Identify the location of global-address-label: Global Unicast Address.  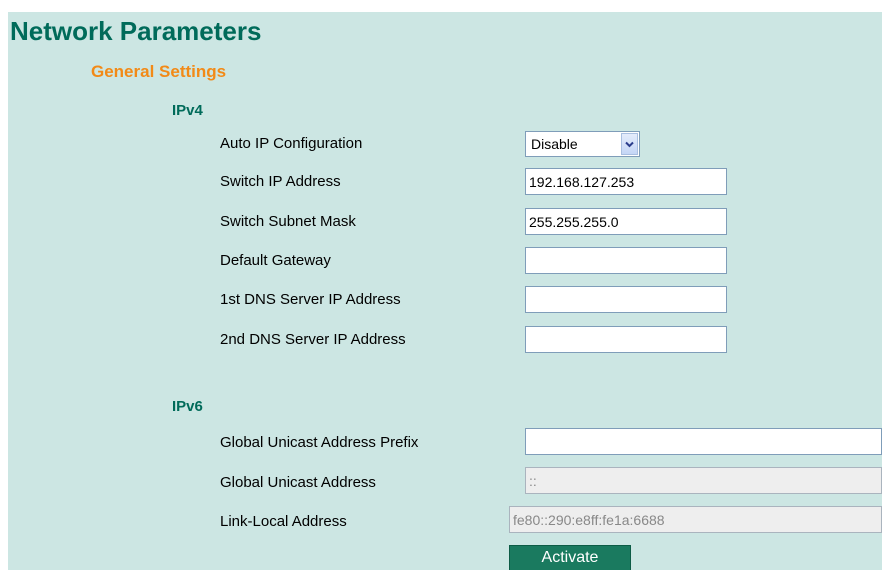
(298, 482).